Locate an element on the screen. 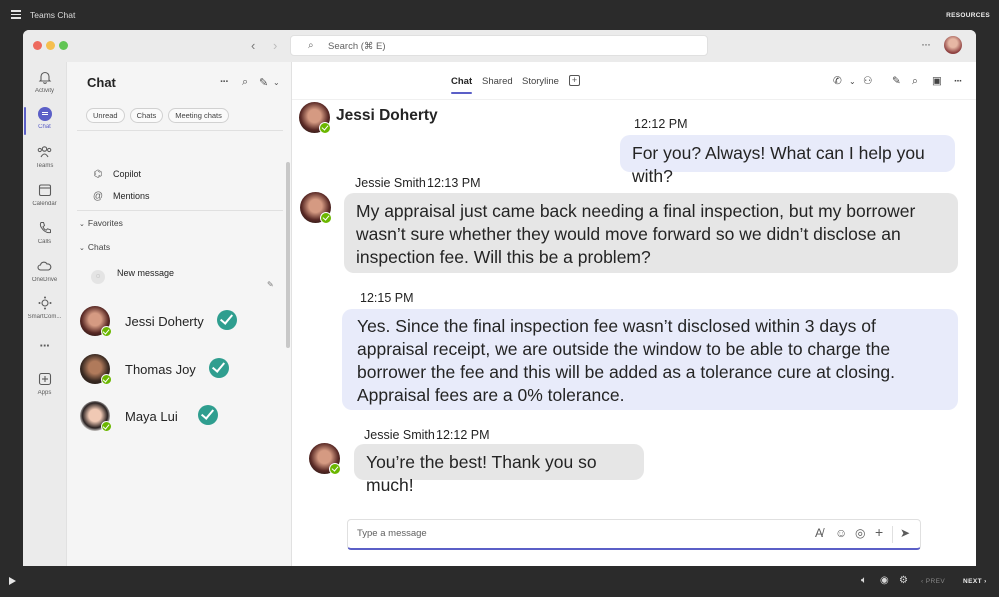  profile-avatar is located at coordinates (953, 45).